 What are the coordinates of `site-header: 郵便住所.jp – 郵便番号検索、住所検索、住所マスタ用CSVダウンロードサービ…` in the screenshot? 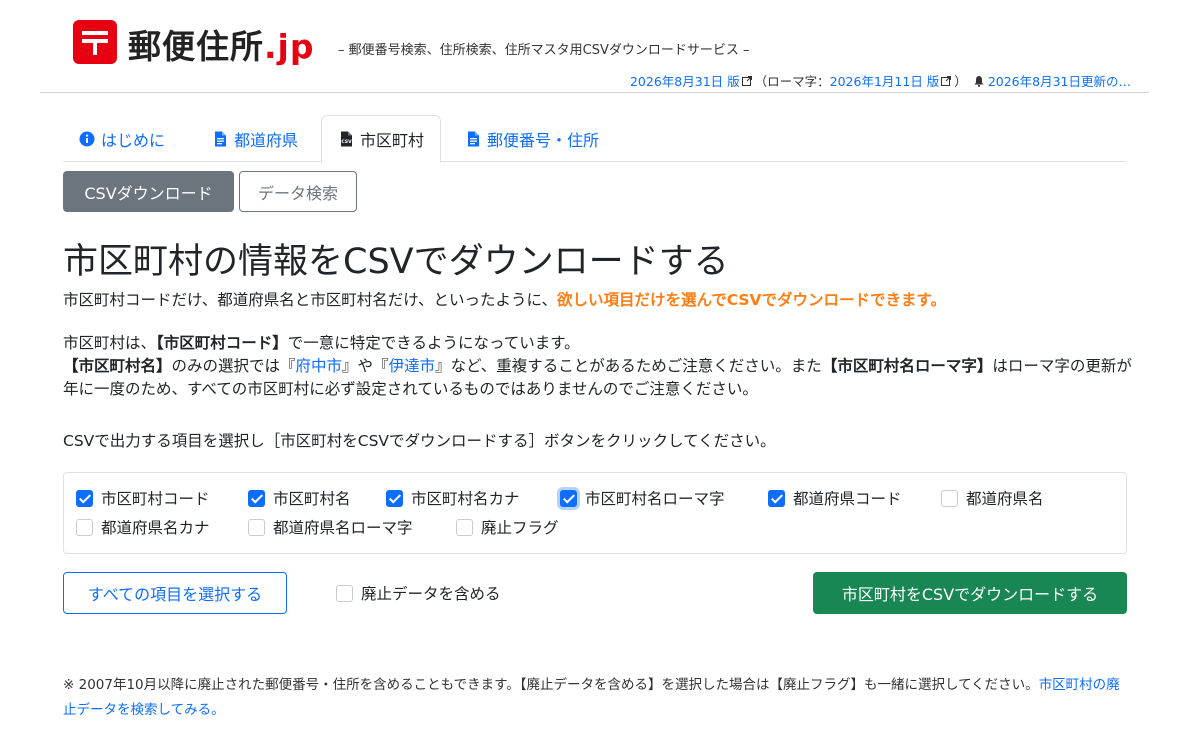 It's located at (594, 46).